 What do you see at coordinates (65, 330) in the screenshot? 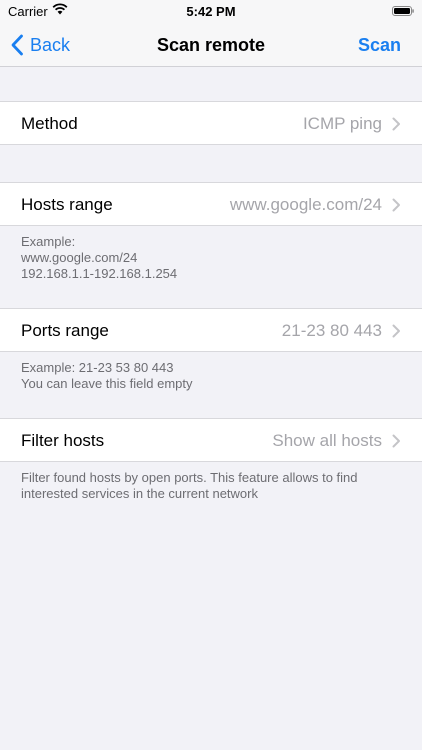
I see `ports-range-label: Ports range` at bounding box center [65, 330].